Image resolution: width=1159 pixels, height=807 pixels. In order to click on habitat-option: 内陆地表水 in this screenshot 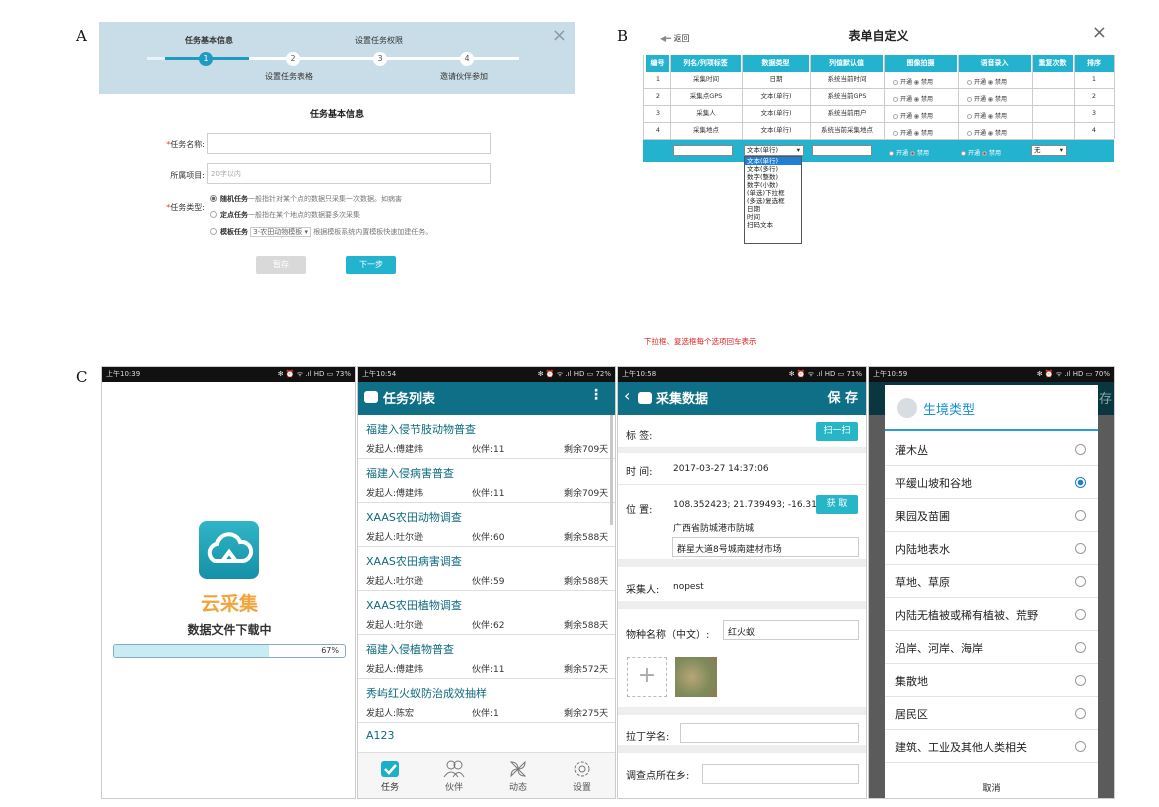, I will do `click(991, 548)`.